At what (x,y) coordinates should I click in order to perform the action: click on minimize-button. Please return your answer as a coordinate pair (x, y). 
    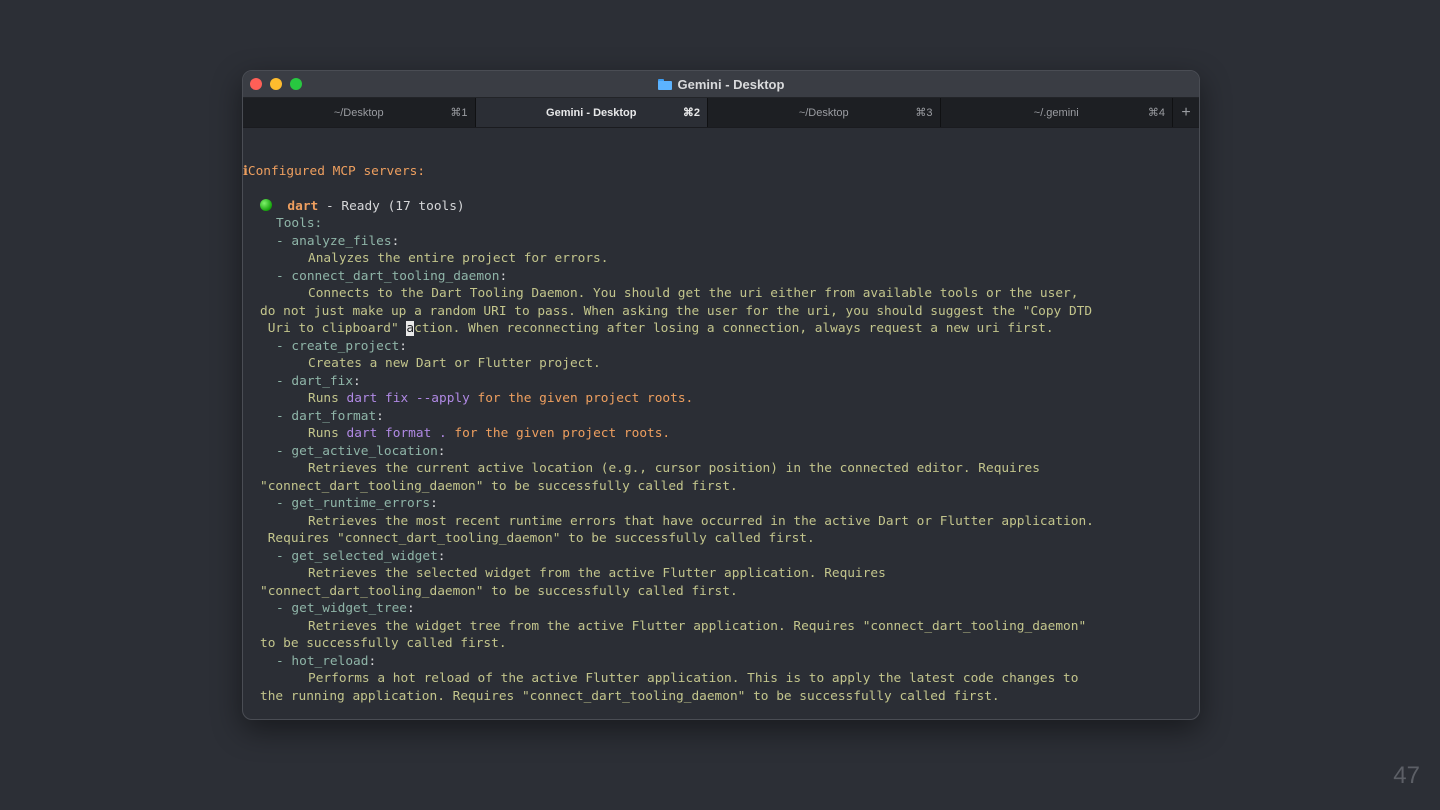
    Looking at the image, I should click on (276, 84).